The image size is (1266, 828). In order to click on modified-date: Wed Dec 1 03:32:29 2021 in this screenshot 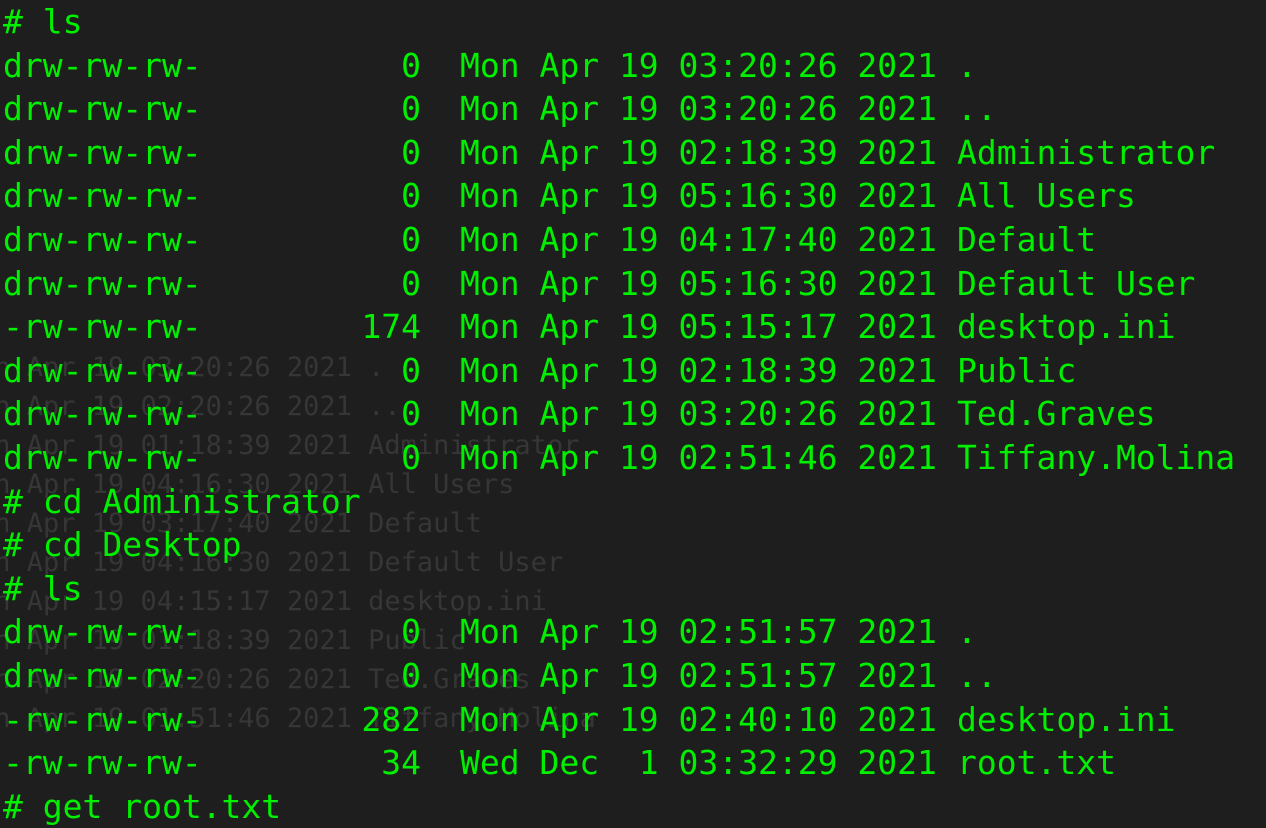, I will do `click(698, 763)`.